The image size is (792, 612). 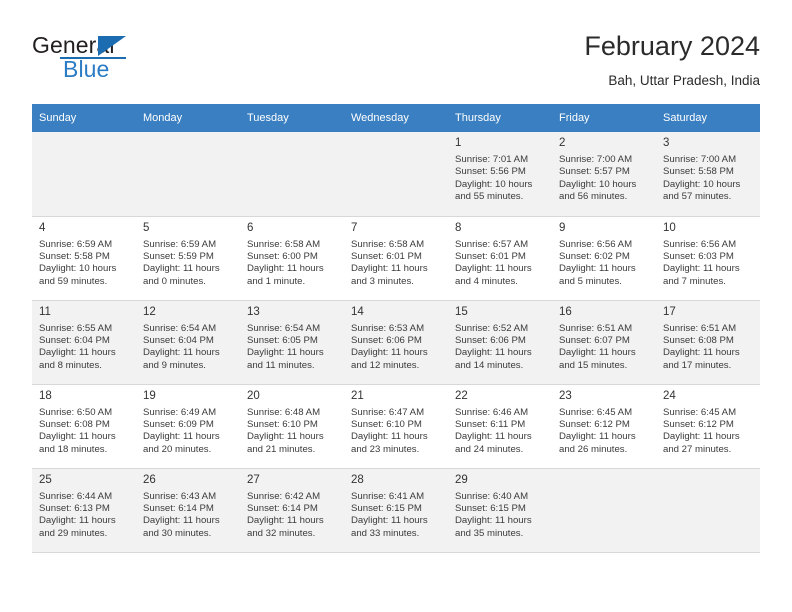 I want to click on day-info-line: Sunrise: 6:58 AM, so click(x=388, y=244).